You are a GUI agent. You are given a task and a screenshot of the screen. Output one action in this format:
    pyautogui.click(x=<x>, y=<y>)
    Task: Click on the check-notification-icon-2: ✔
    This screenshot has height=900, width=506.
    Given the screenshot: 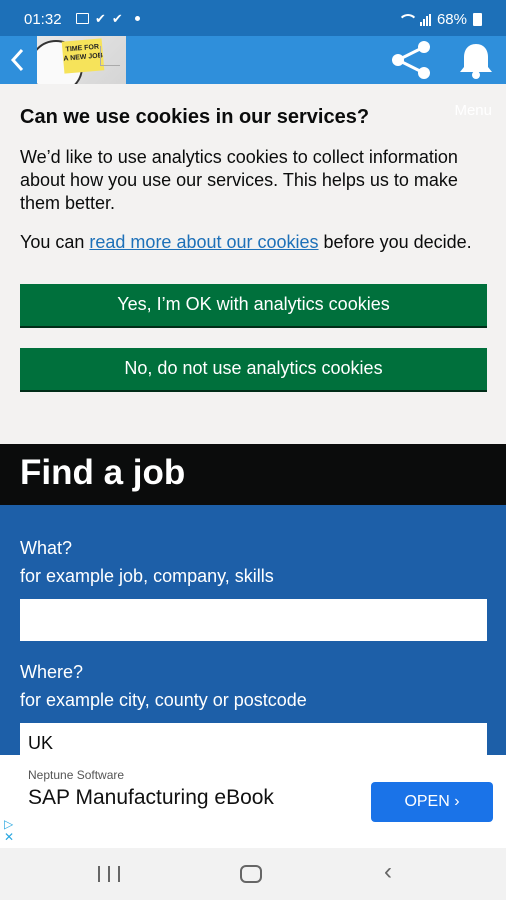 What is the action you would take?
    pyautogui.click(x=117, y=18)
    